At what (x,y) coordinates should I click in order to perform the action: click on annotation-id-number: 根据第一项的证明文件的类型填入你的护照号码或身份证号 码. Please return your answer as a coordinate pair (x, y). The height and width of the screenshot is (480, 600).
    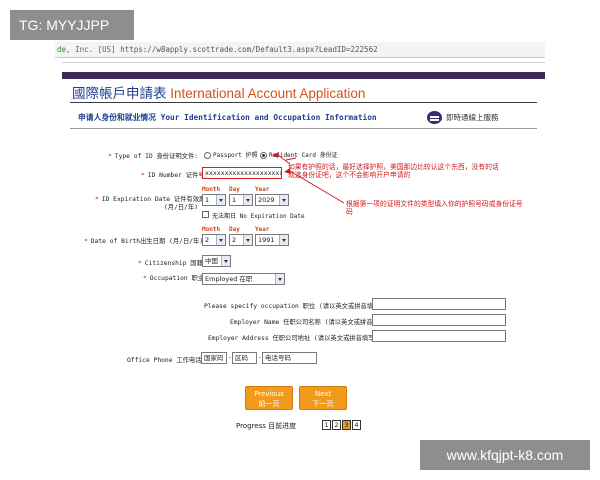
    Looking at the image, I should click on (434, 208).